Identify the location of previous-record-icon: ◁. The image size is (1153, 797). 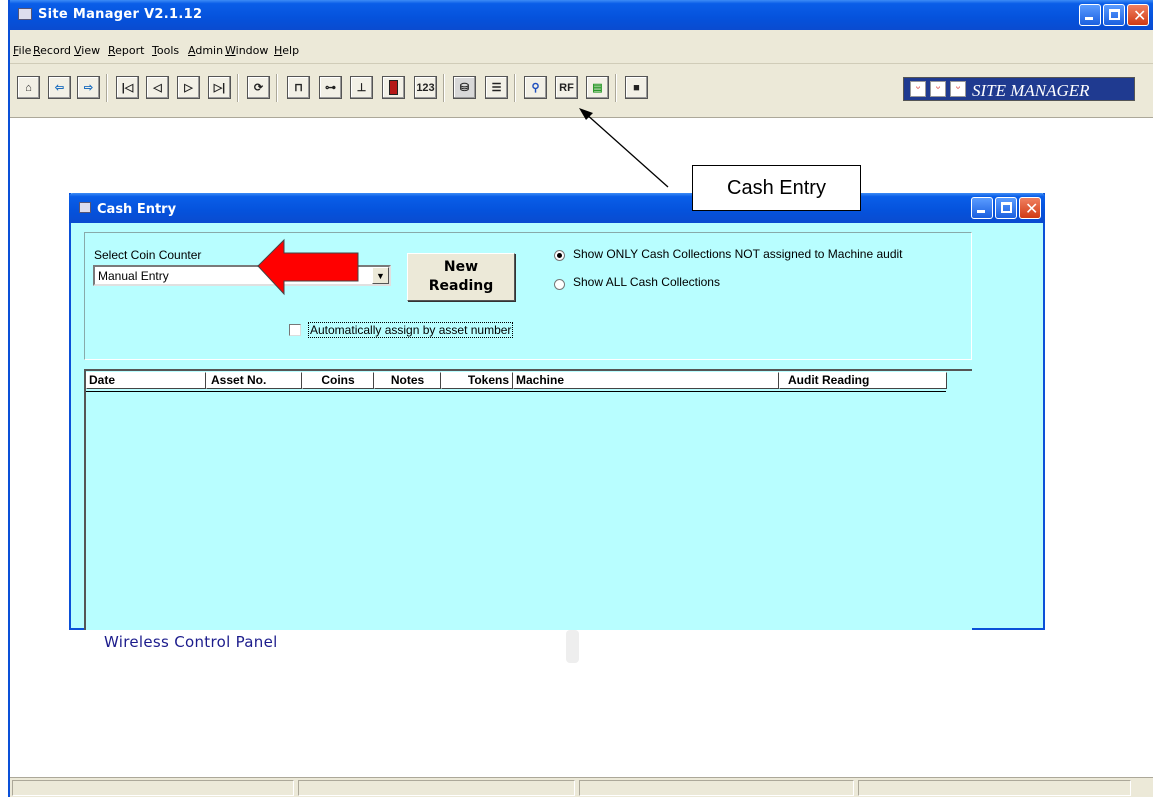
(157, 87).